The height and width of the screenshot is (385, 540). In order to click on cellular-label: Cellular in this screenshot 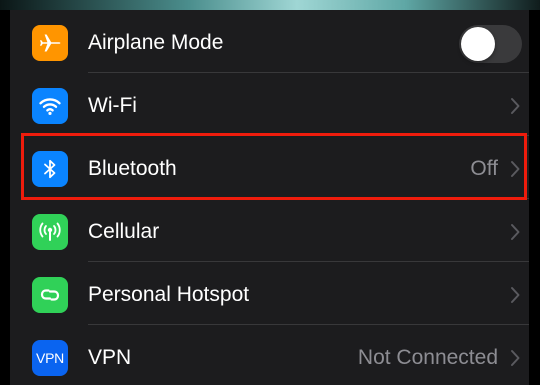, I will do `click(124, 231)`.